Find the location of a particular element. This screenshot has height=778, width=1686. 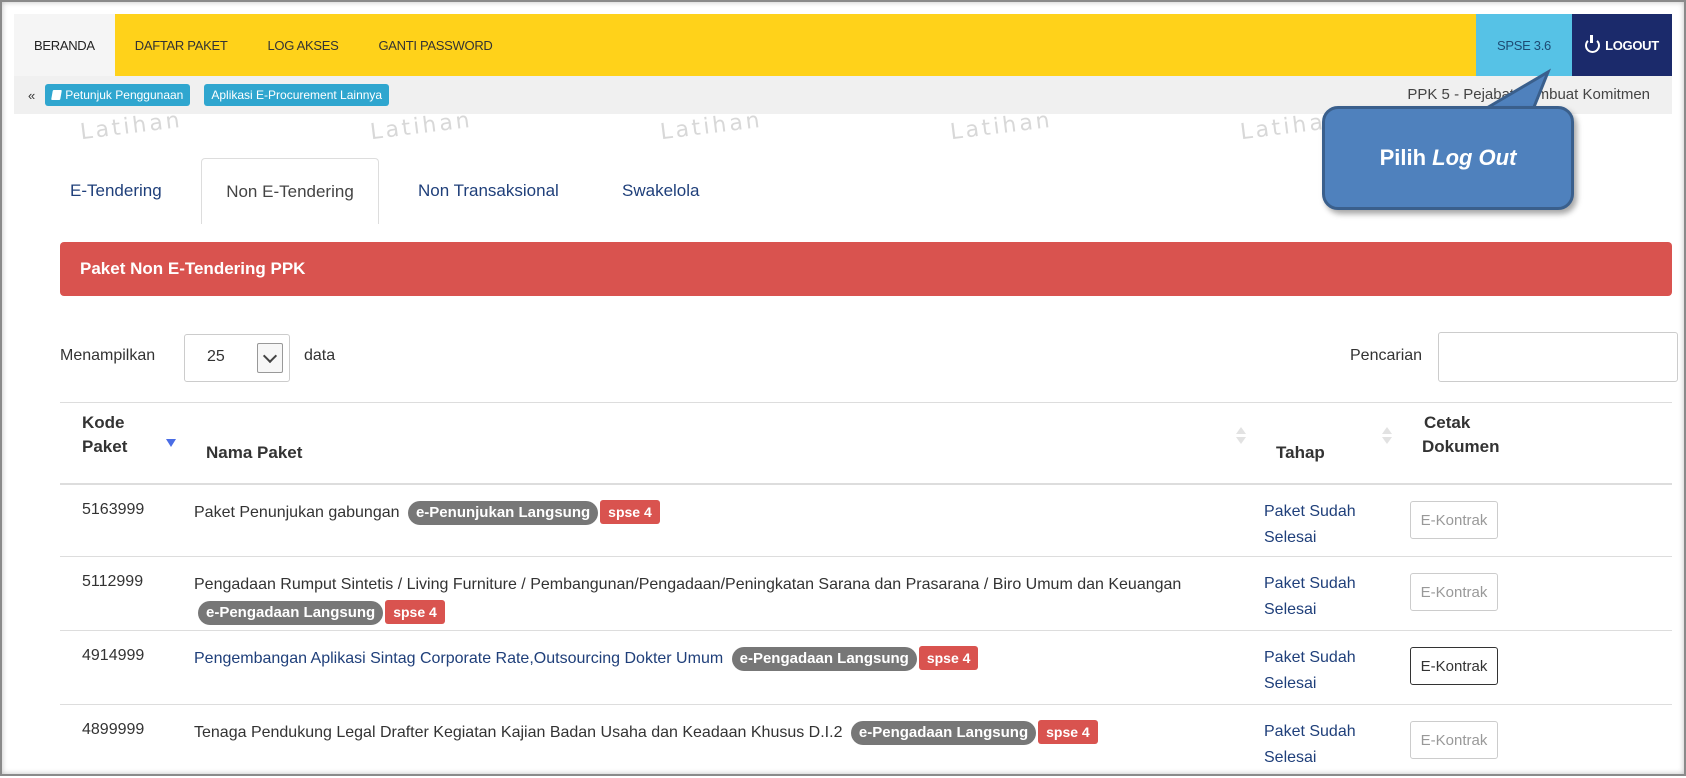

tab-non-e-tendering: Non E-Tendering is located at coordinates (290, 192).